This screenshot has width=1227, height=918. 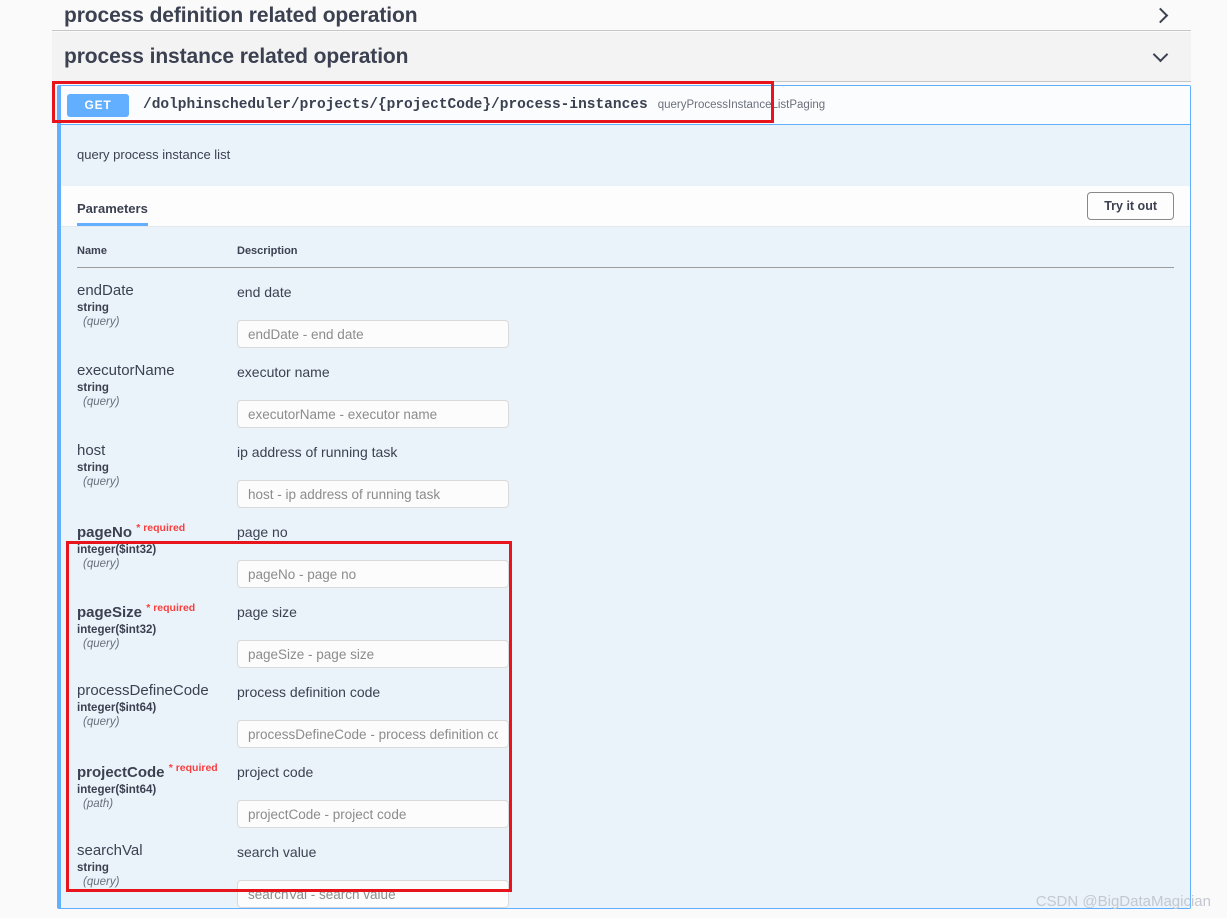 I want to click on param-name: searchVal, so click(x=157, y=850).